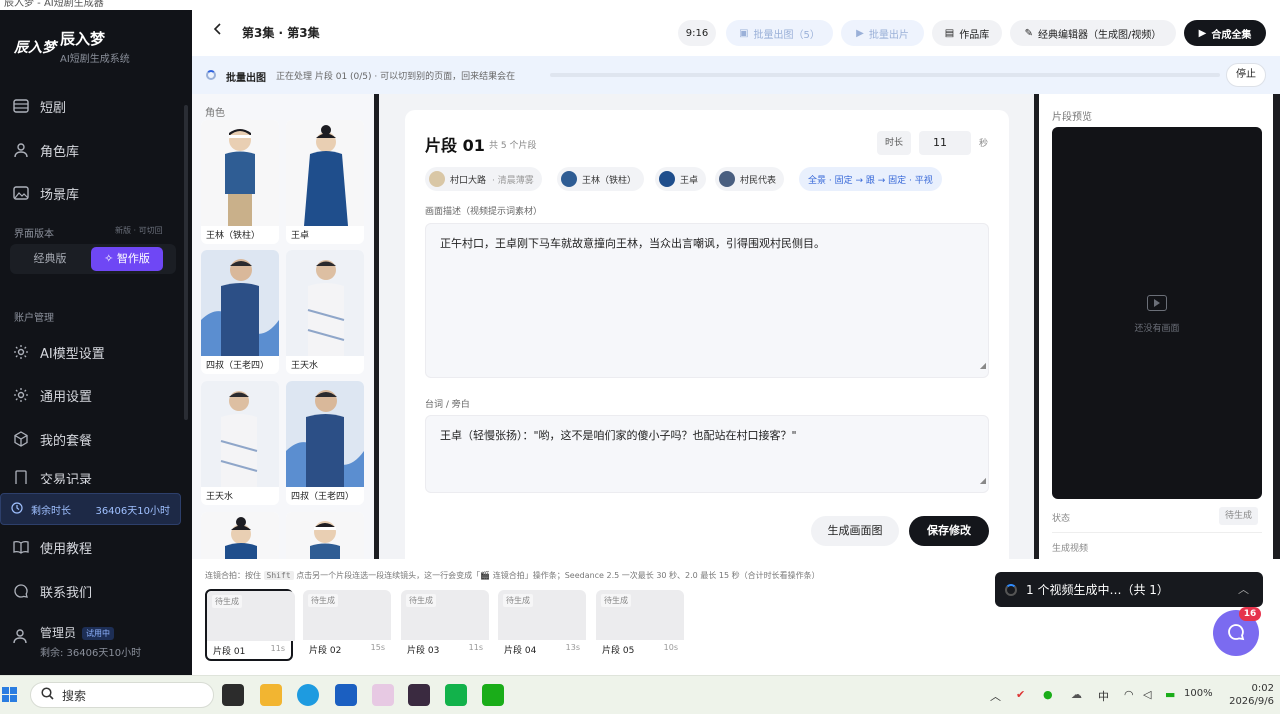  Describe the element at coordinates (1239, 516) in the screenshot. I see `status-badge: 待生成` at that location.